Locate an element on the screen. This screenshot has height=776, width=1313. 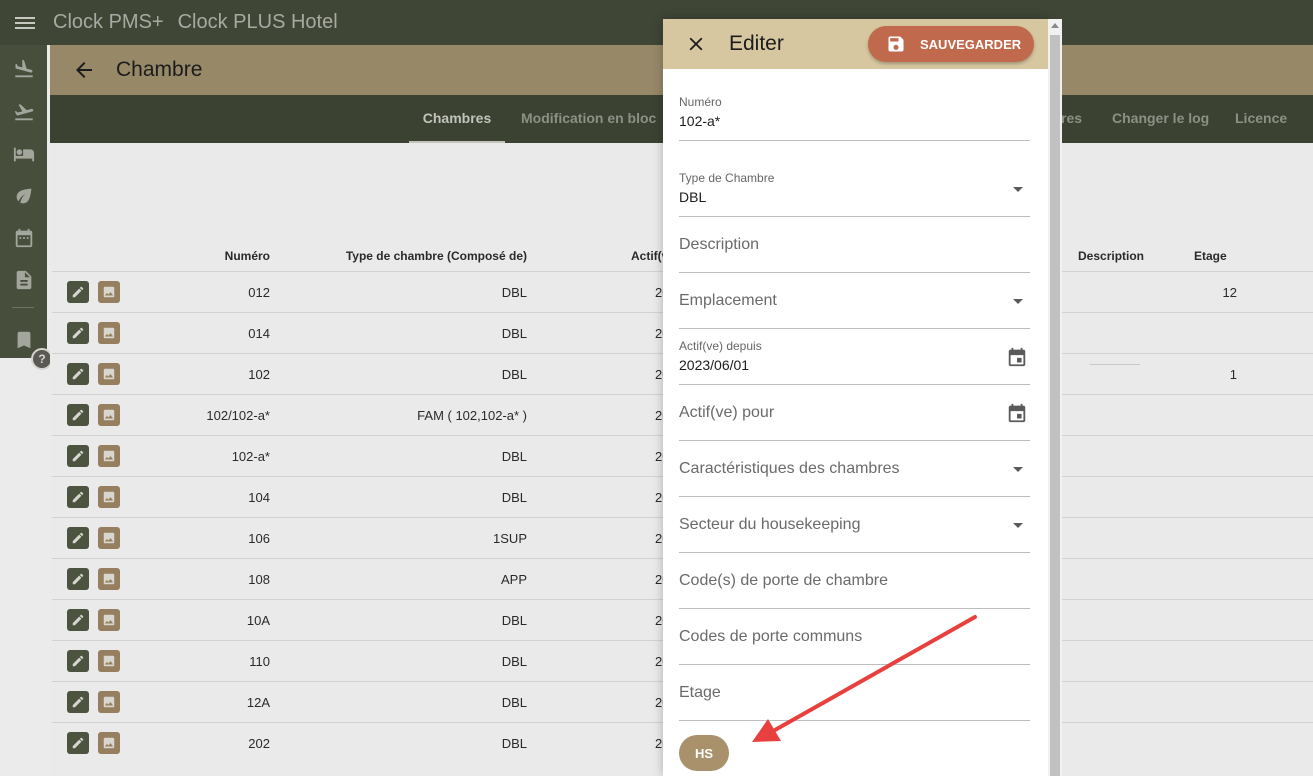
codes-porte-chambre-field: Code(s) de porte de chambre is located at coordinates (854, 587).